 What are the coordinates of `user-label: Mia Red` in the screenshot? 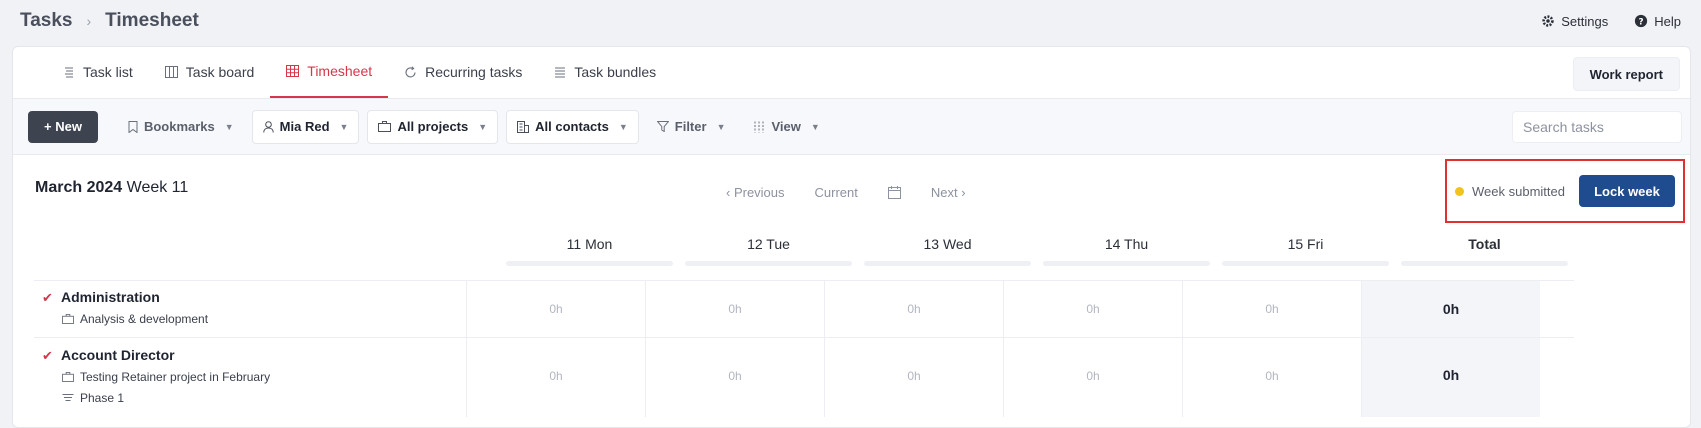 It's located at (304, 126).